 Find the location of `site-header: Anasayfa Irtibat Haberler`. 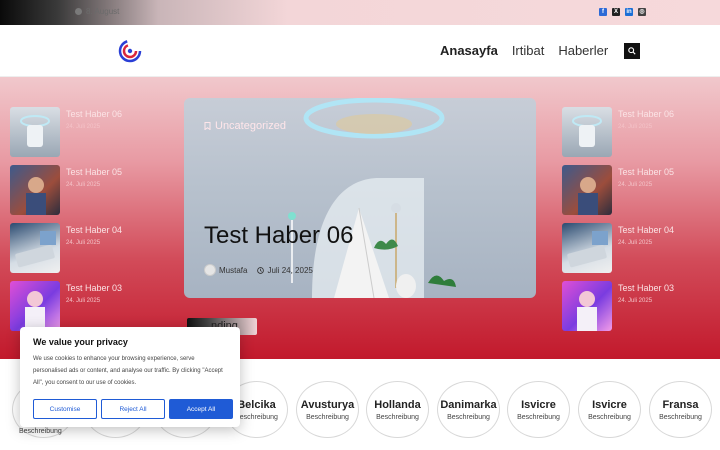

site-header: Anasayfa Irtibat Haberler is located at coordinates (360, 51).